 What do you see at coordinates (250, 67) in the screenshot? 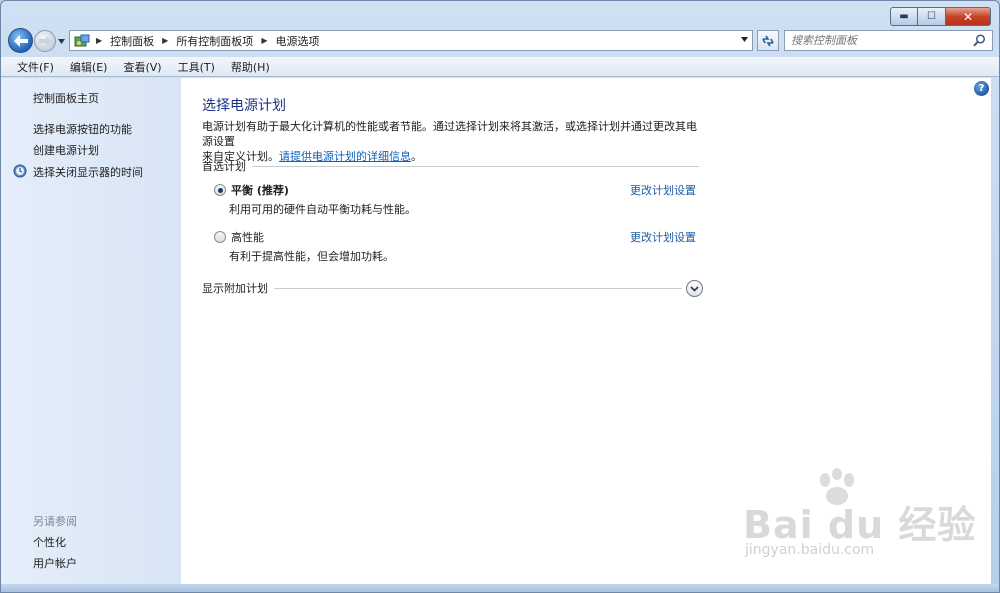
I see `menu-help: 帮助(H)` at bounding box center [250, 67].